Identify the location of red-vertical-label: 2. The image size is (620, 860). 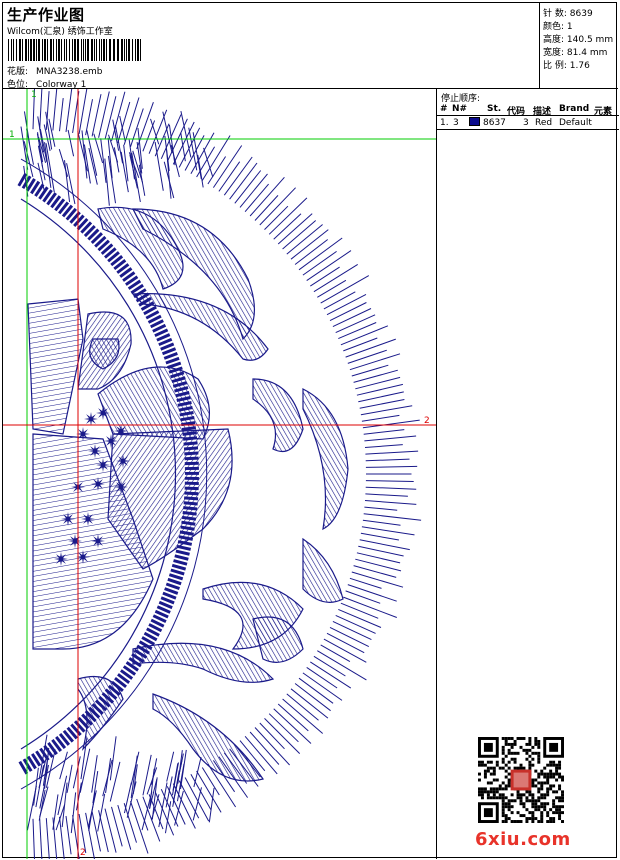
(83, 853).